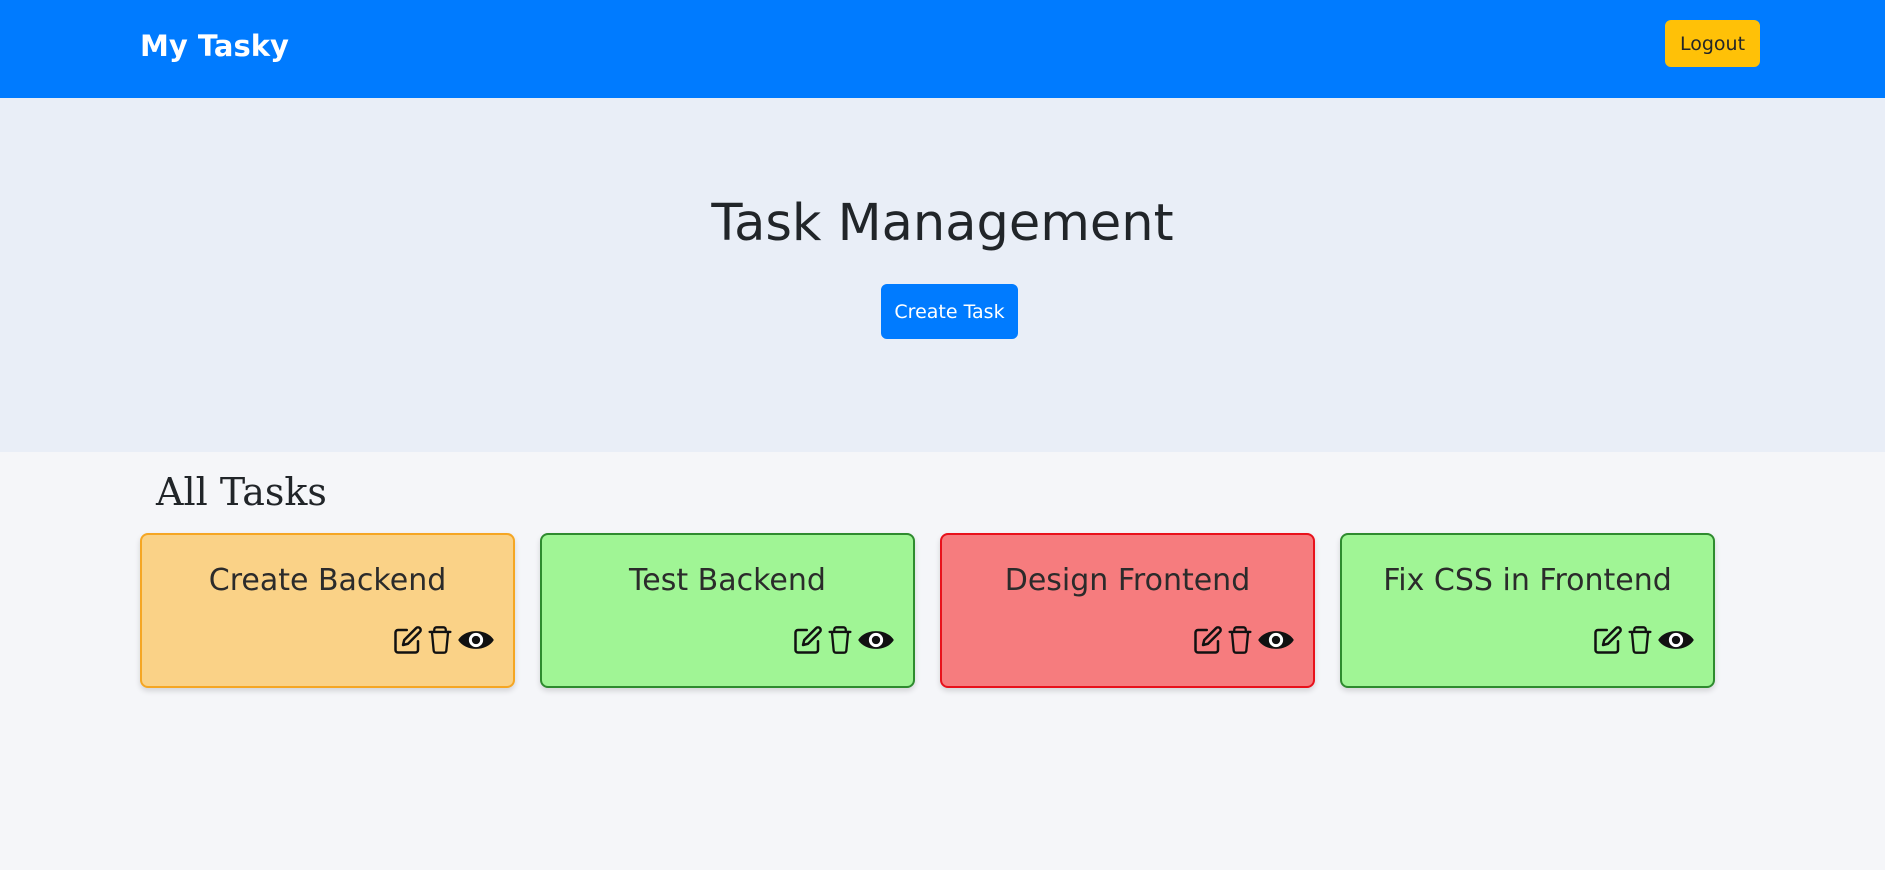 The width and height of the screenshot is (1885, 870). I want to click on navbar: My Tasky Logout, so click(942, 49).